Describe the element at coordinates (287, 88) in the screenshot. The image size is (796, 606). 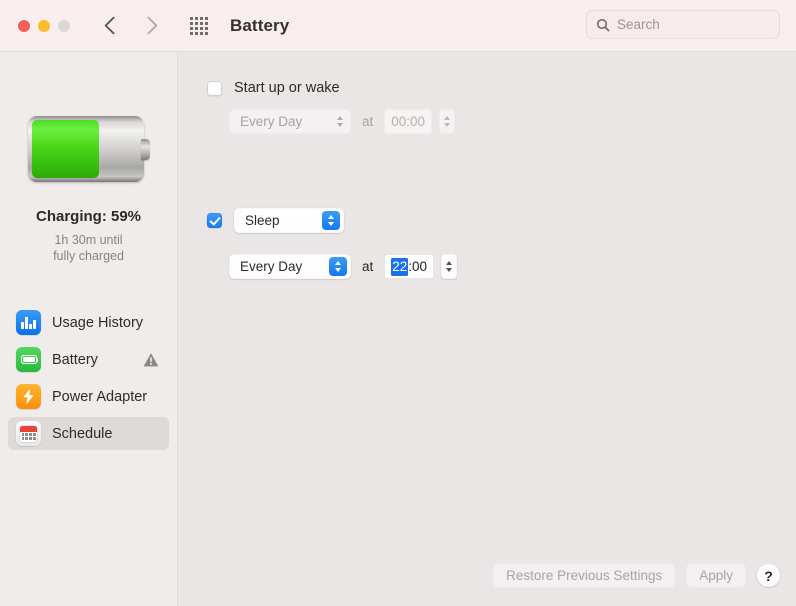
I see `startup-checkbox-label: Start up or wake` at that location.